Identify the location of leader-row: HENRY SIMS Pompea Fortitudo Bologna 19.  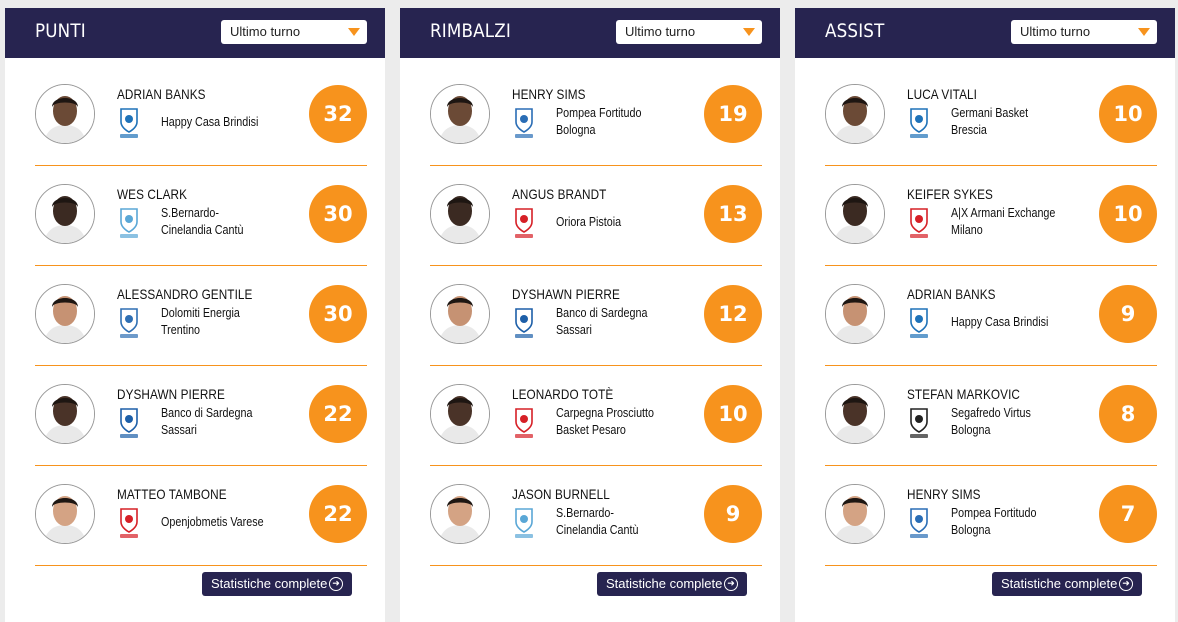
(596, 116).